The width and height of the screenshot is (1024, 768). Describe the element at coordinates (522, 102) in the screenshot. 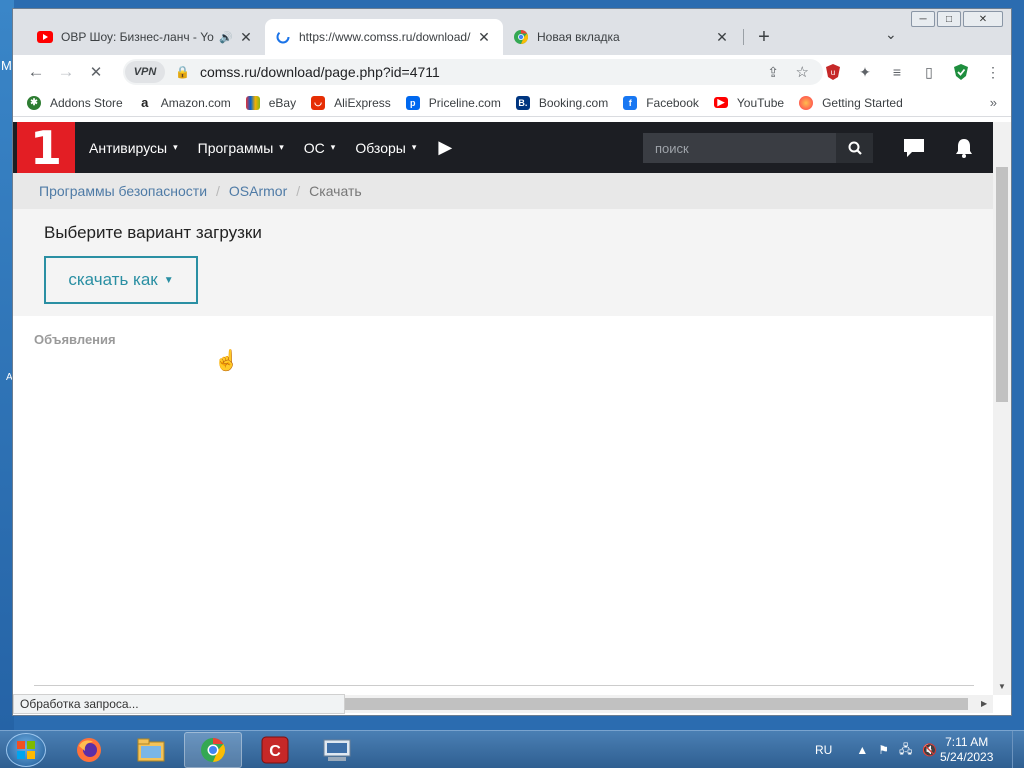

I see `booking-icon: B.` at that location.